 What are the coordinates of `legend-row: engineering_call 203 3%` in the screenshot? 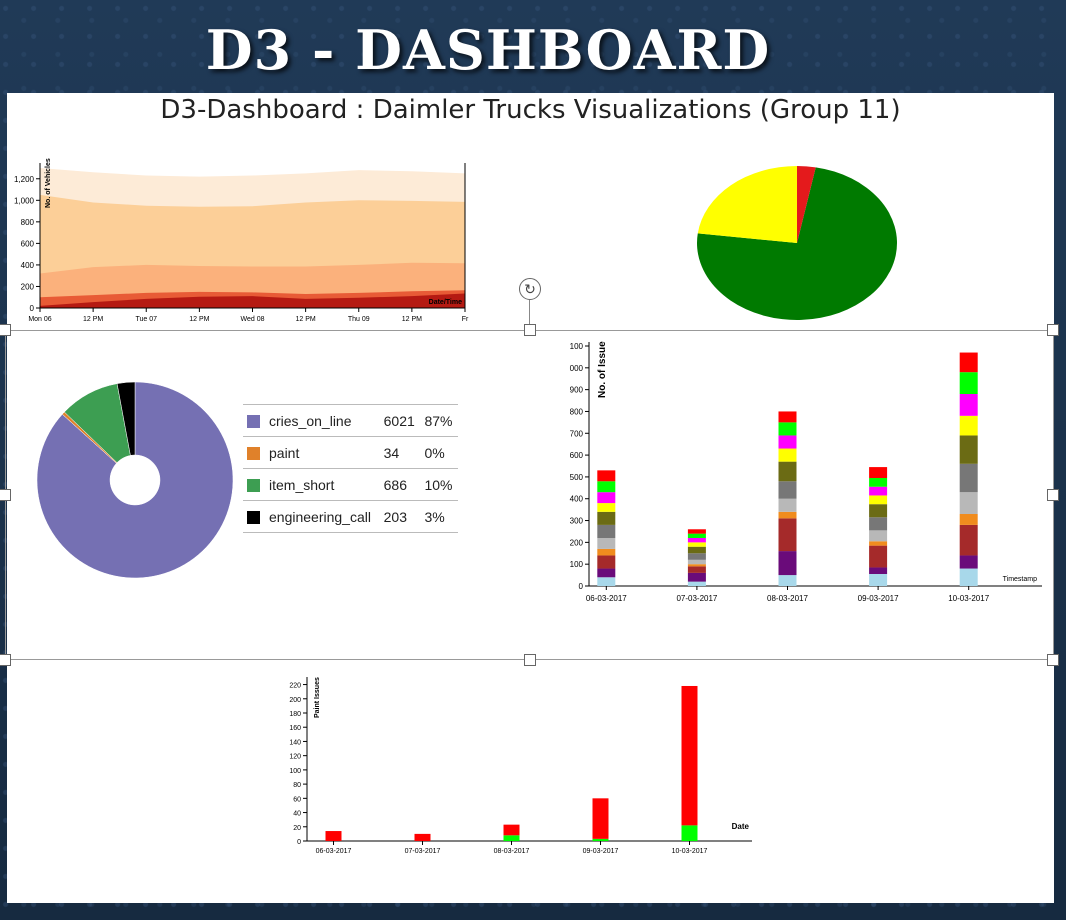 It's located at (350, 516).